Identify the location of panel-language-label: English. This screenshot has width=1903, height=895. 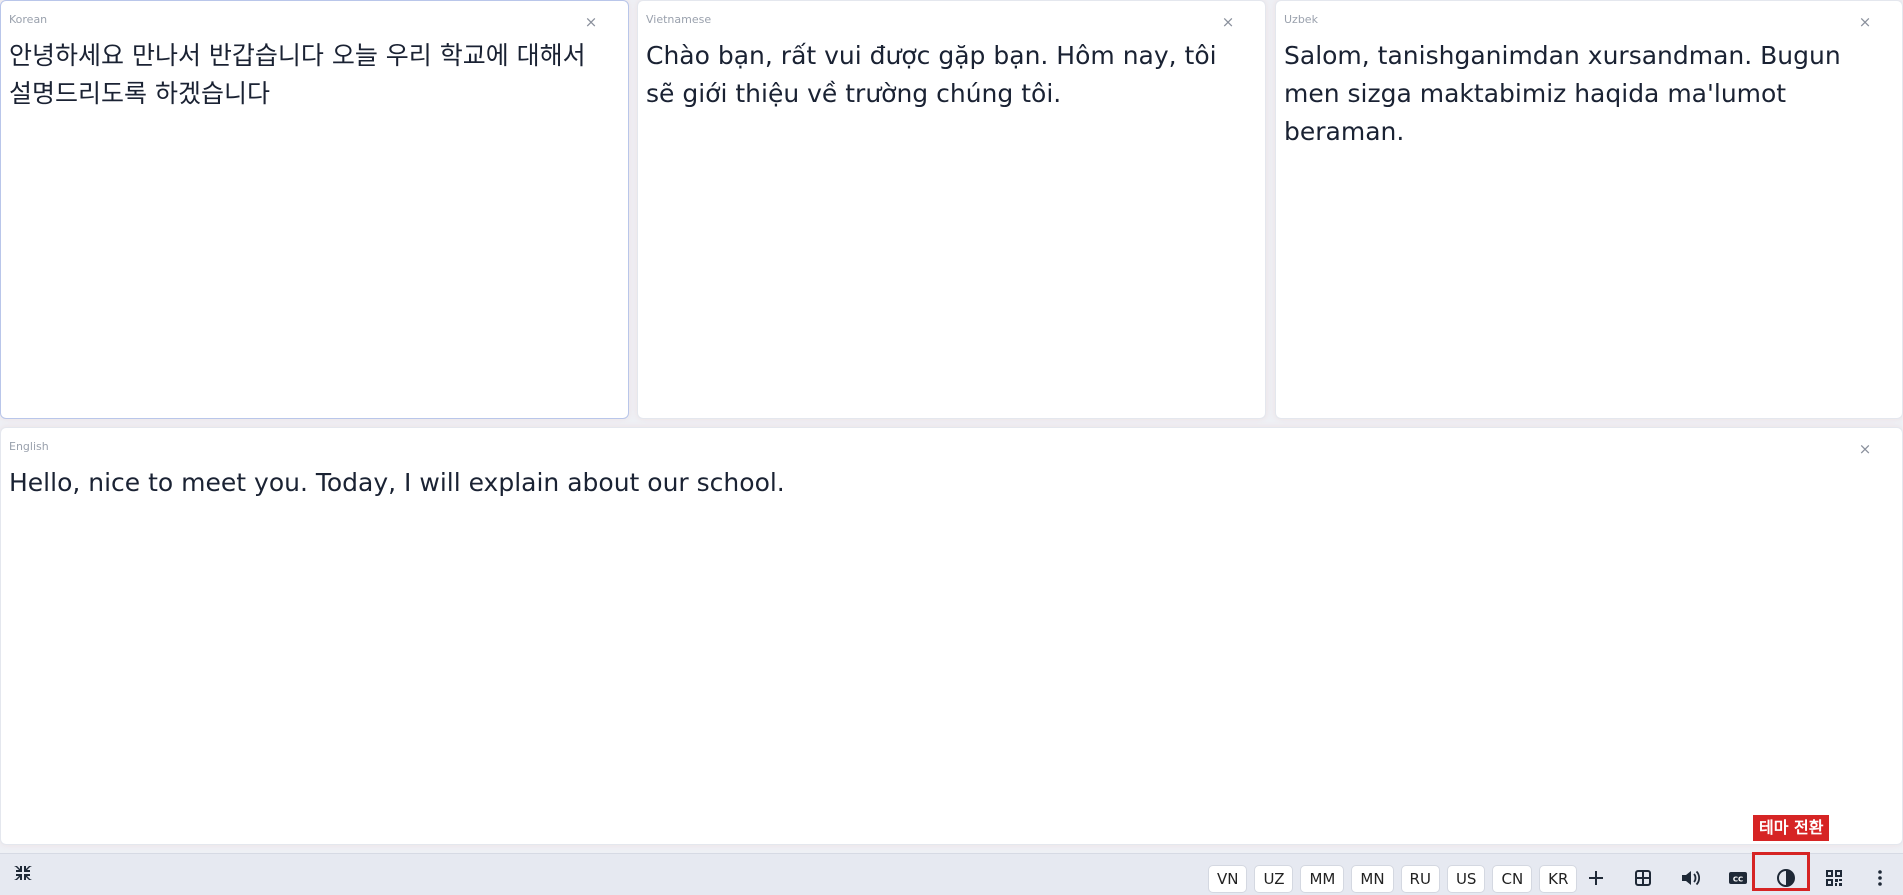
(29, 446).